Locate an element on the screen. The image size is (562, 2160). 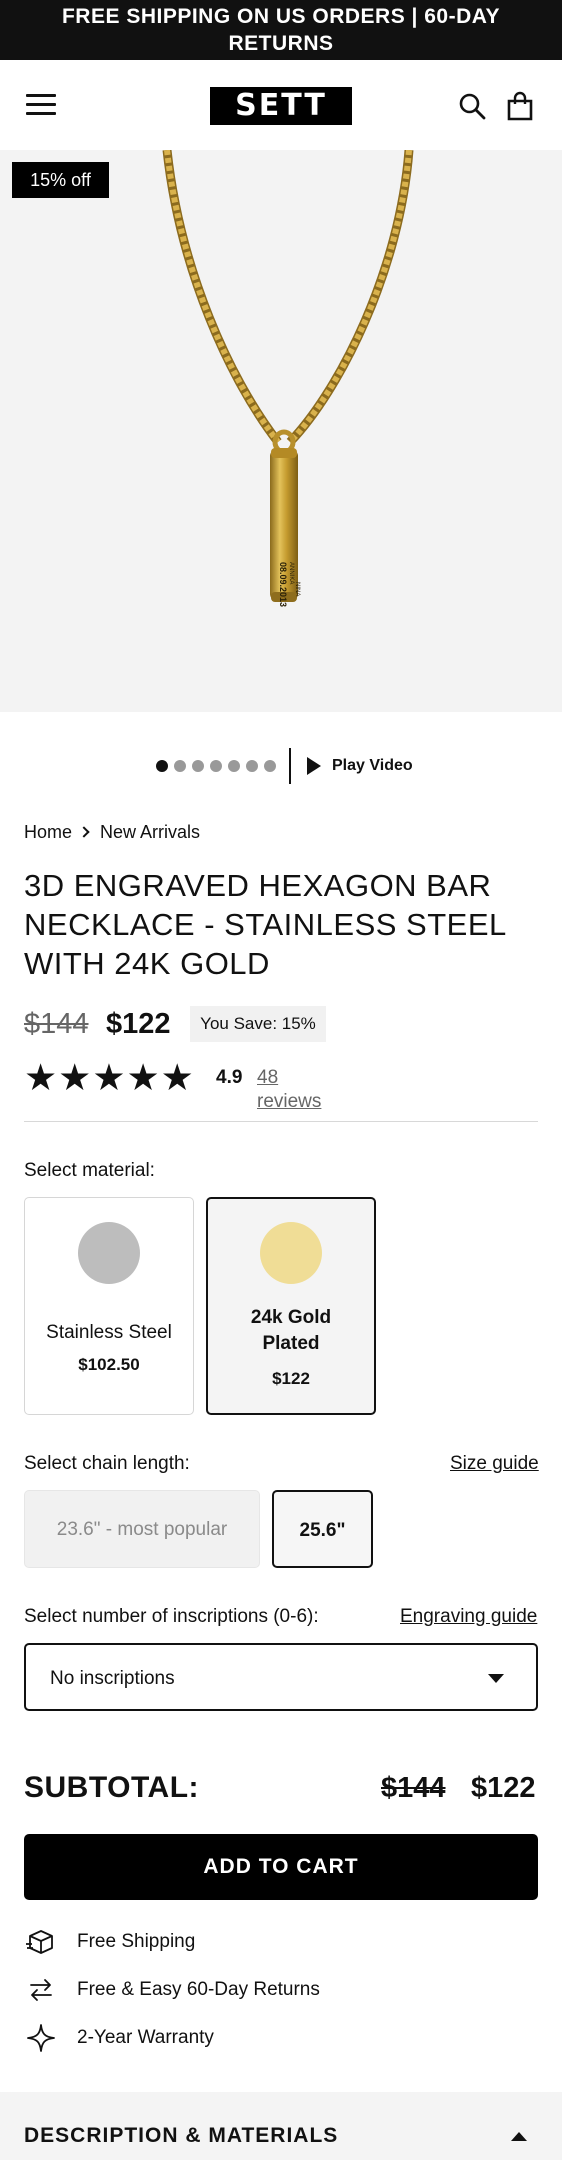
chevron-up-icon is located at coordinates (519, 2136).